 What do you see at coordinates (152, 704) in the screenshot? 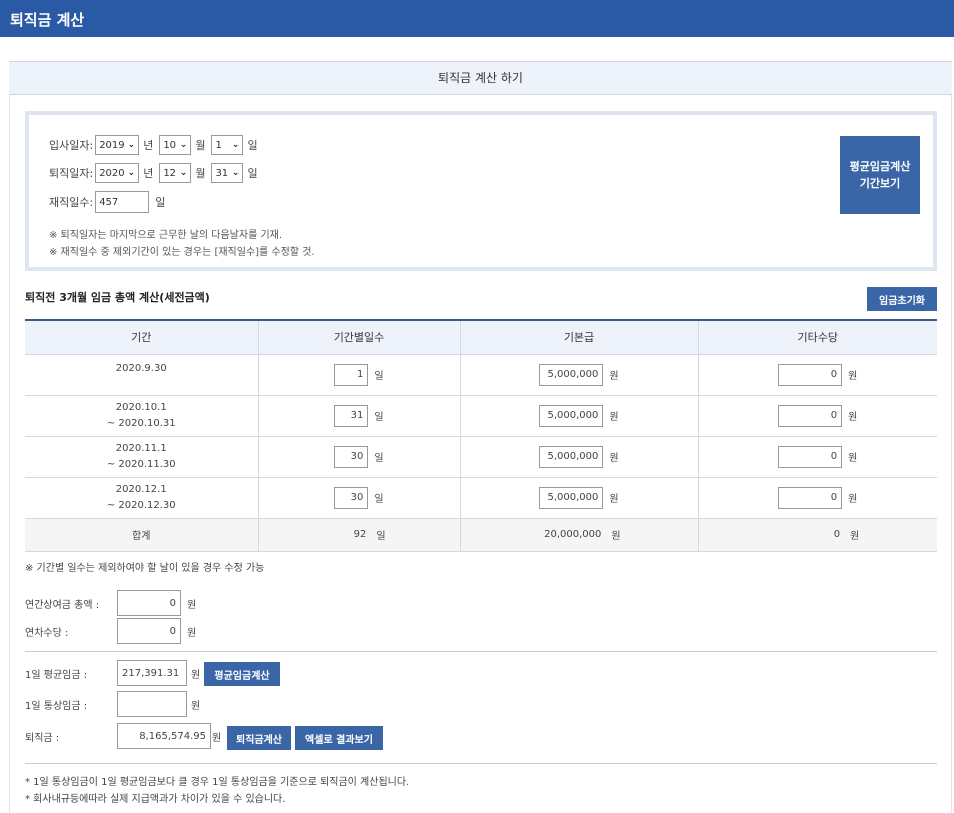
I see `ordinary-wage-input` at bounding box center [152, 704].